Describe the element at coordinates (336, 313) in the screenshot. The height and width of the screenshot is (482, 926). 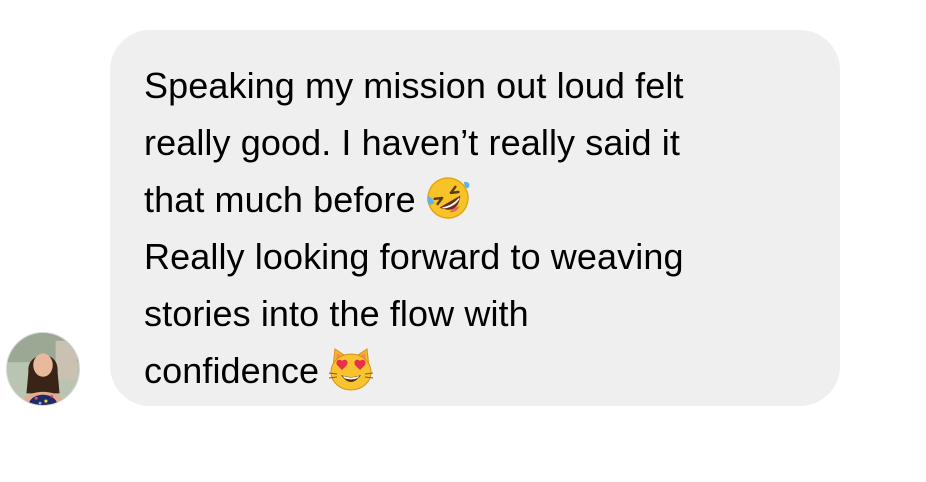
I see `message-text: stories into the flow with` at that location.